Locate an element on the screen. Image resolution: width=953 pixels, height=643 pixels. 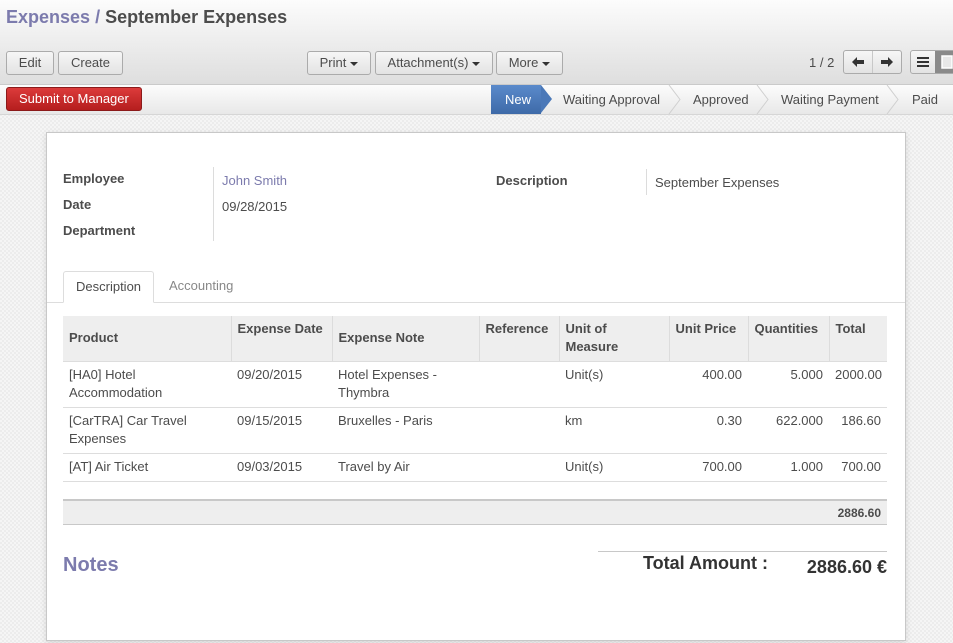
attachments-dropdown: Attachment(s) is located at coordinates (434, 63).